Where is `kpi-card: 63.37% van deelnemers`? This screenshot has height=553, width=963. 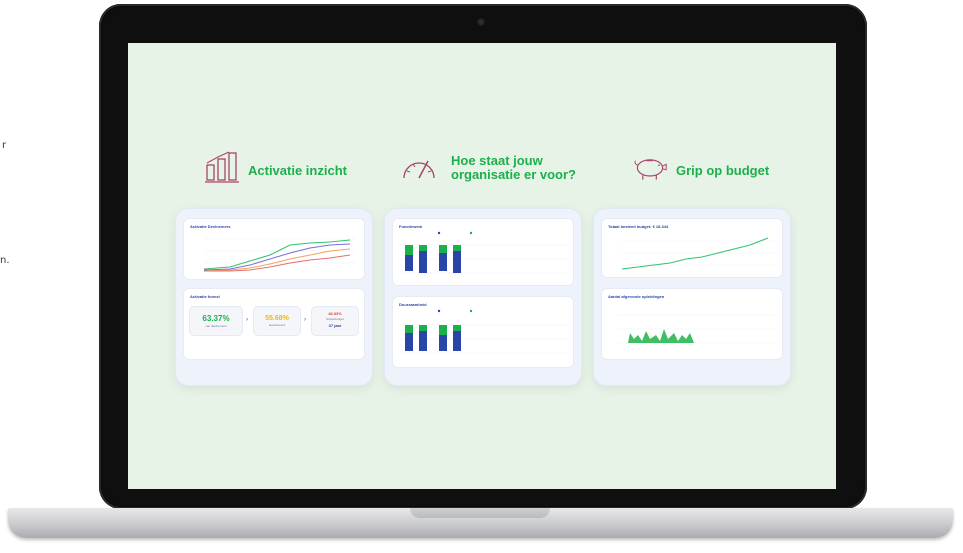
kpi-card: 63.37% van deelnemers is located at coordinates (216, 321).